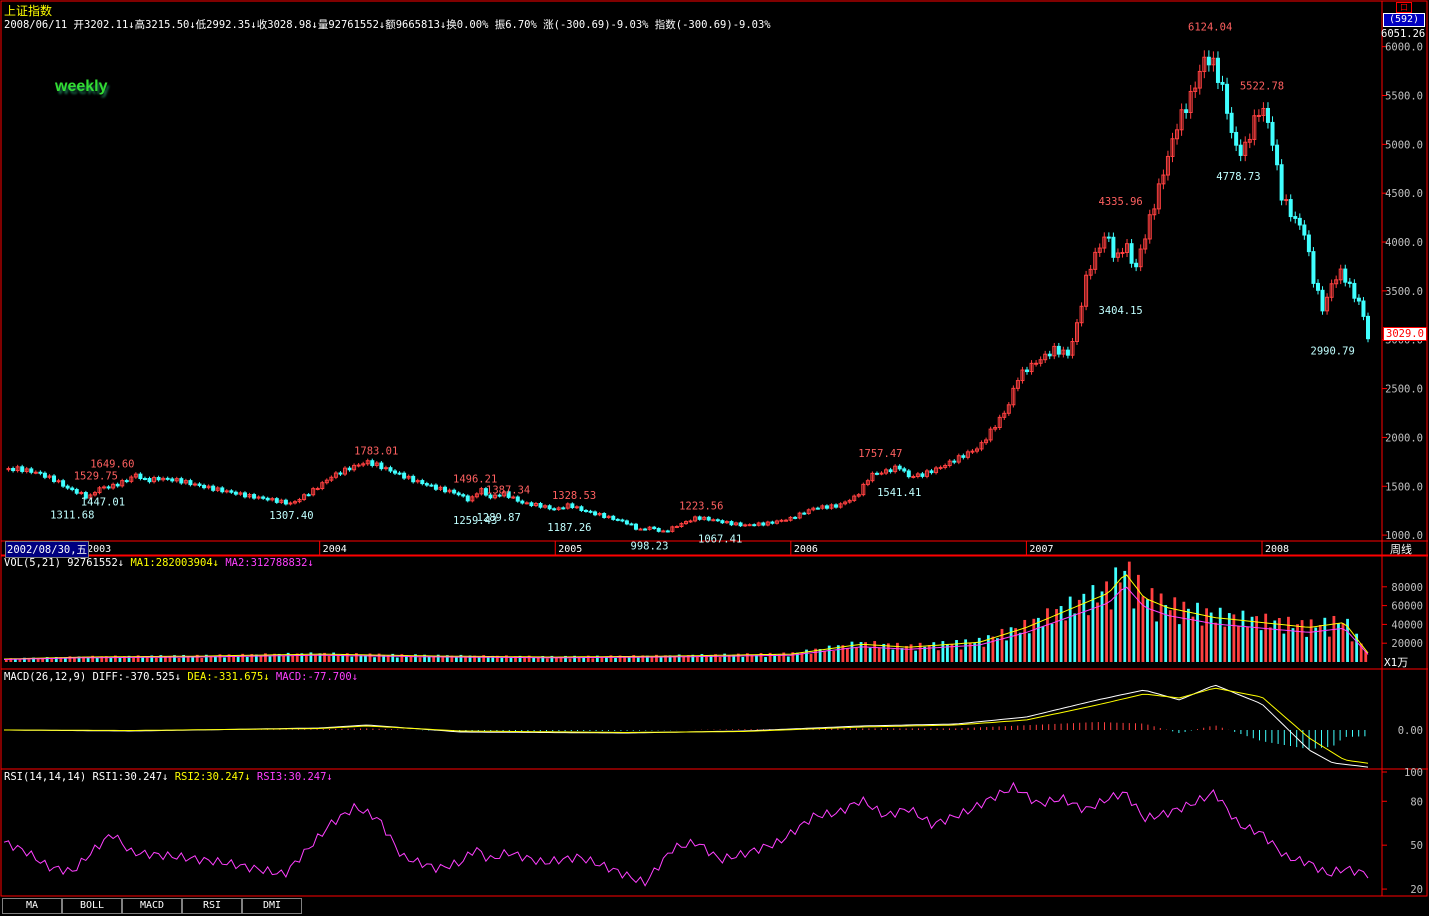 The width and height of the screenshot is (1429, 916). I want to click on current-price-tag: 3029.0, so click(1405, 334).